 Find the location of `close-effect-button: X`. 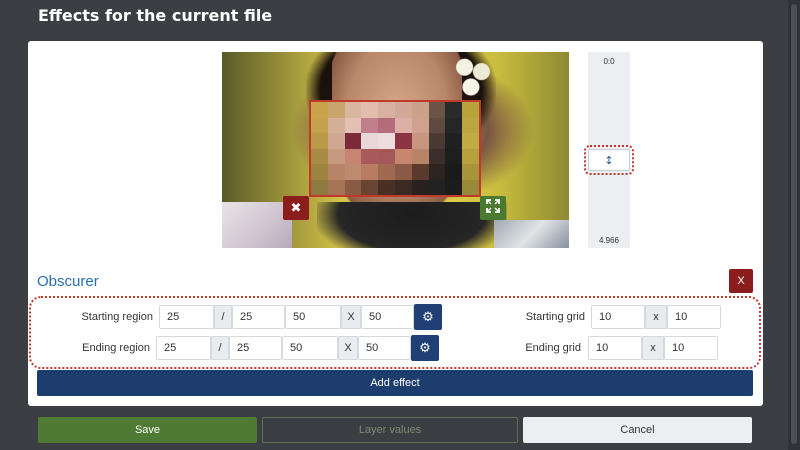

close-effect-button: X is located at coordinates (741, 281).